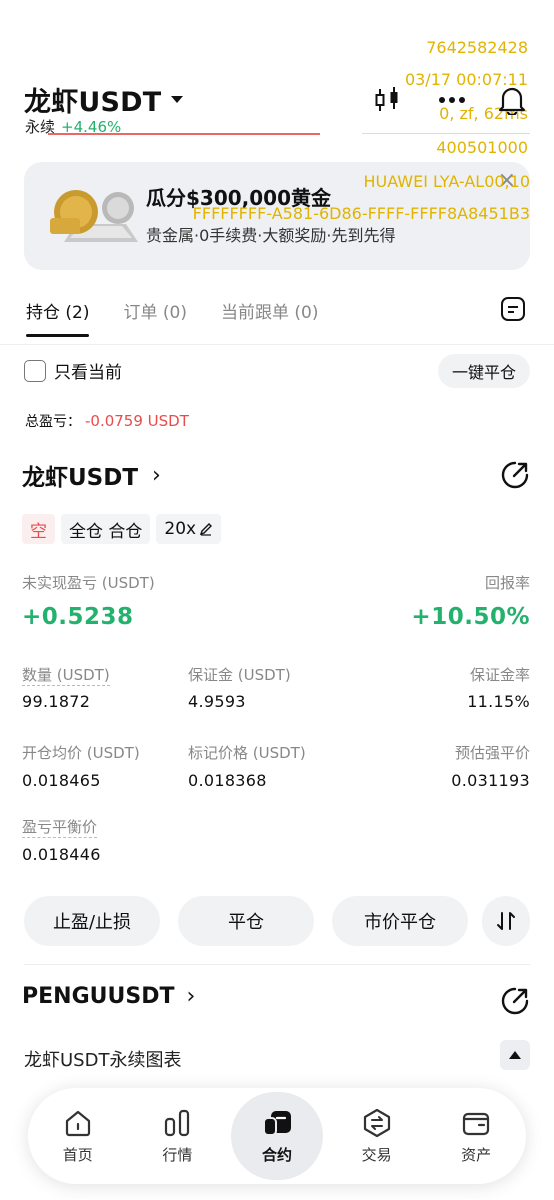 Image resolution: width=554 pixels, height=1200 pixels. I want to click on breakeven-price-label: 盈亏平衡价, so click(60, 827).